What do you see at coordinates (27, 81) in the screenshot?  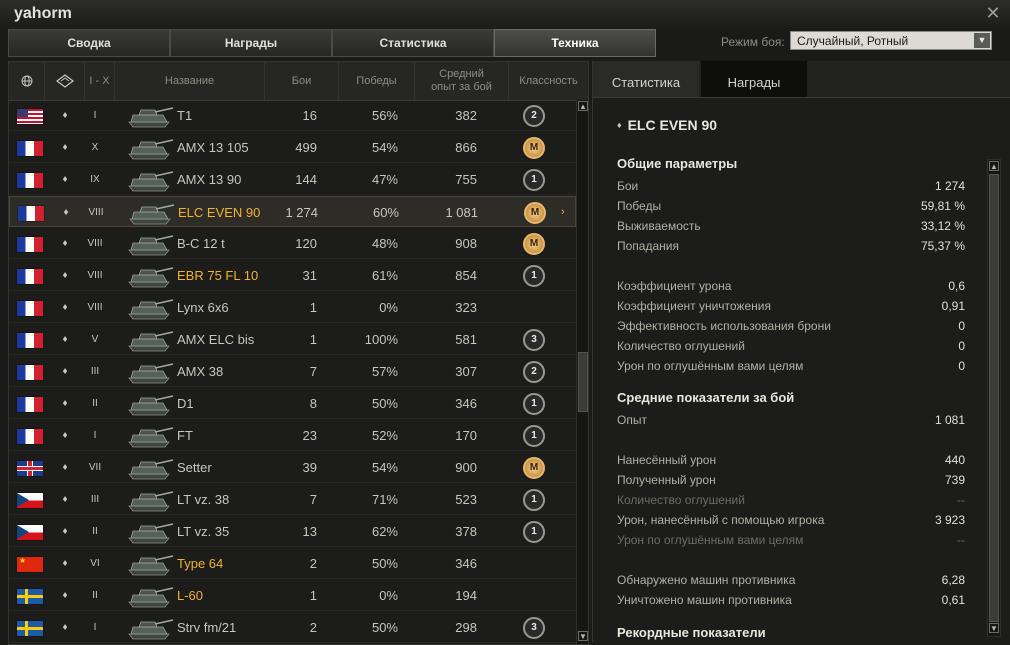 I see `nation-sort-header` at bounding box center [27, 81].